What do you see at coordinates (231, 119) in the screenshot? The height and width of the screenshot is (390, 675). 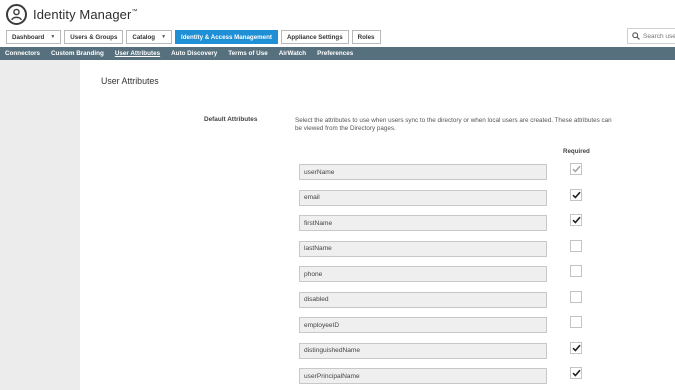 I see `default-attributes-label: Default Attributes` at bounding box center [231, 119].